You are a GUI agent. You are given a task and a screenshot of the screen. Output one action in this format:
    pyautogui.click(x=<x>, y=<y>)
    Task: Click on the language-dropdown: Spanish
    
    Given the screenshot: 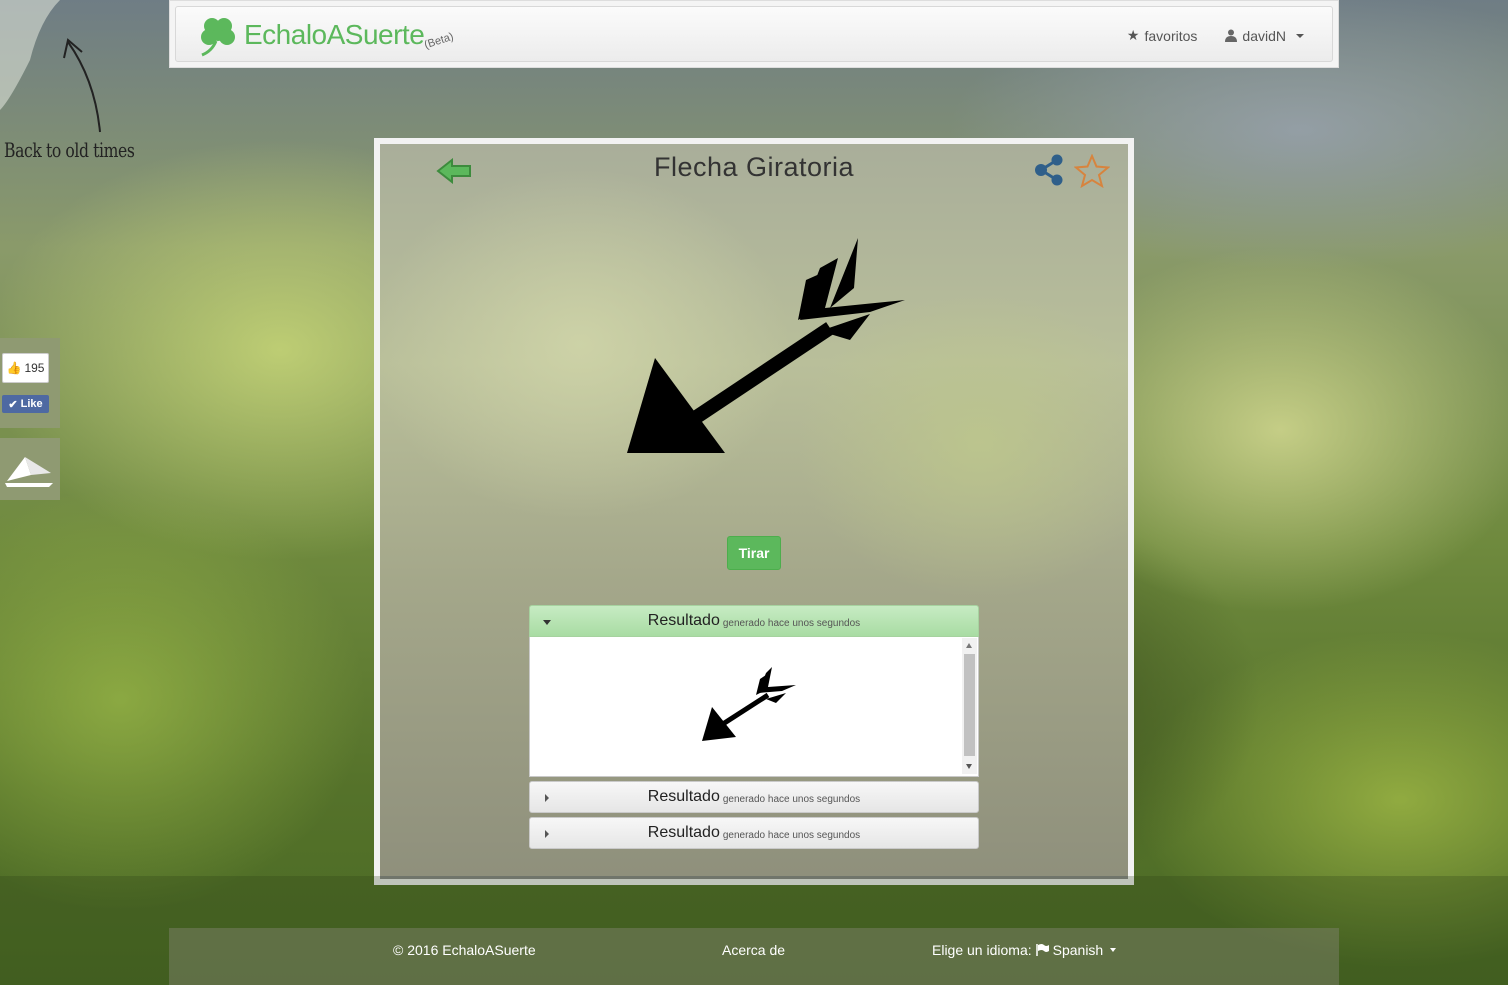 What is the action you would take?
    pyautogui.click(x=1076, y=950)
    